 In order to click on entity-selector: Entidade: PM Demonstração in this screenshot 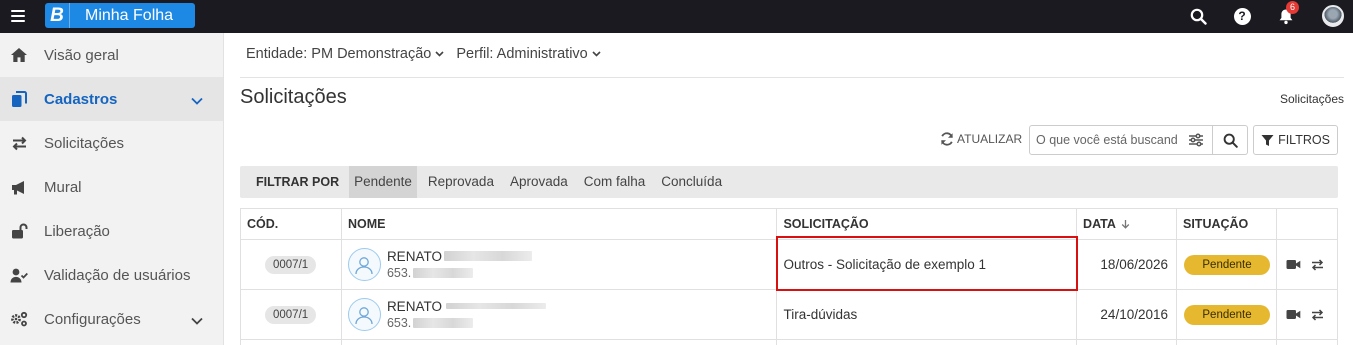, I will do `click(345, 54)`.